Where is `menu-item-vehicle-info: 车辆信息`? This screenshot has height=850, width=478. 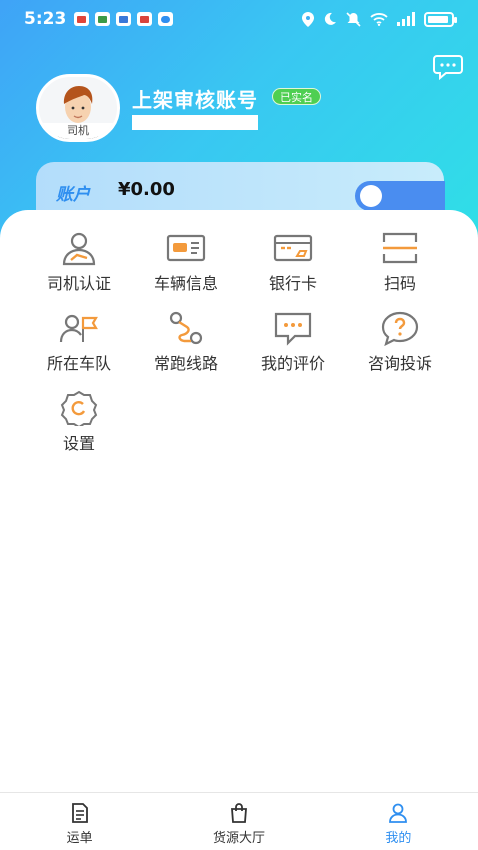
menu-item-vehicle-info: 车辆信息 is located at coordinates (186, 266).